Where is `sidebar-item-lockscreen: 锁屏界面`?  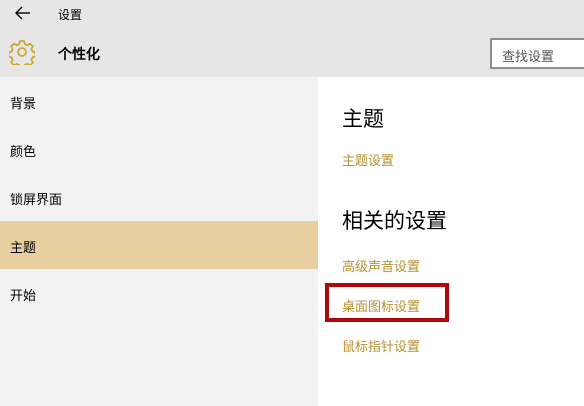 sidebar-item-lockscreen: 锁屏界面 is located at coordinates (159, 197).